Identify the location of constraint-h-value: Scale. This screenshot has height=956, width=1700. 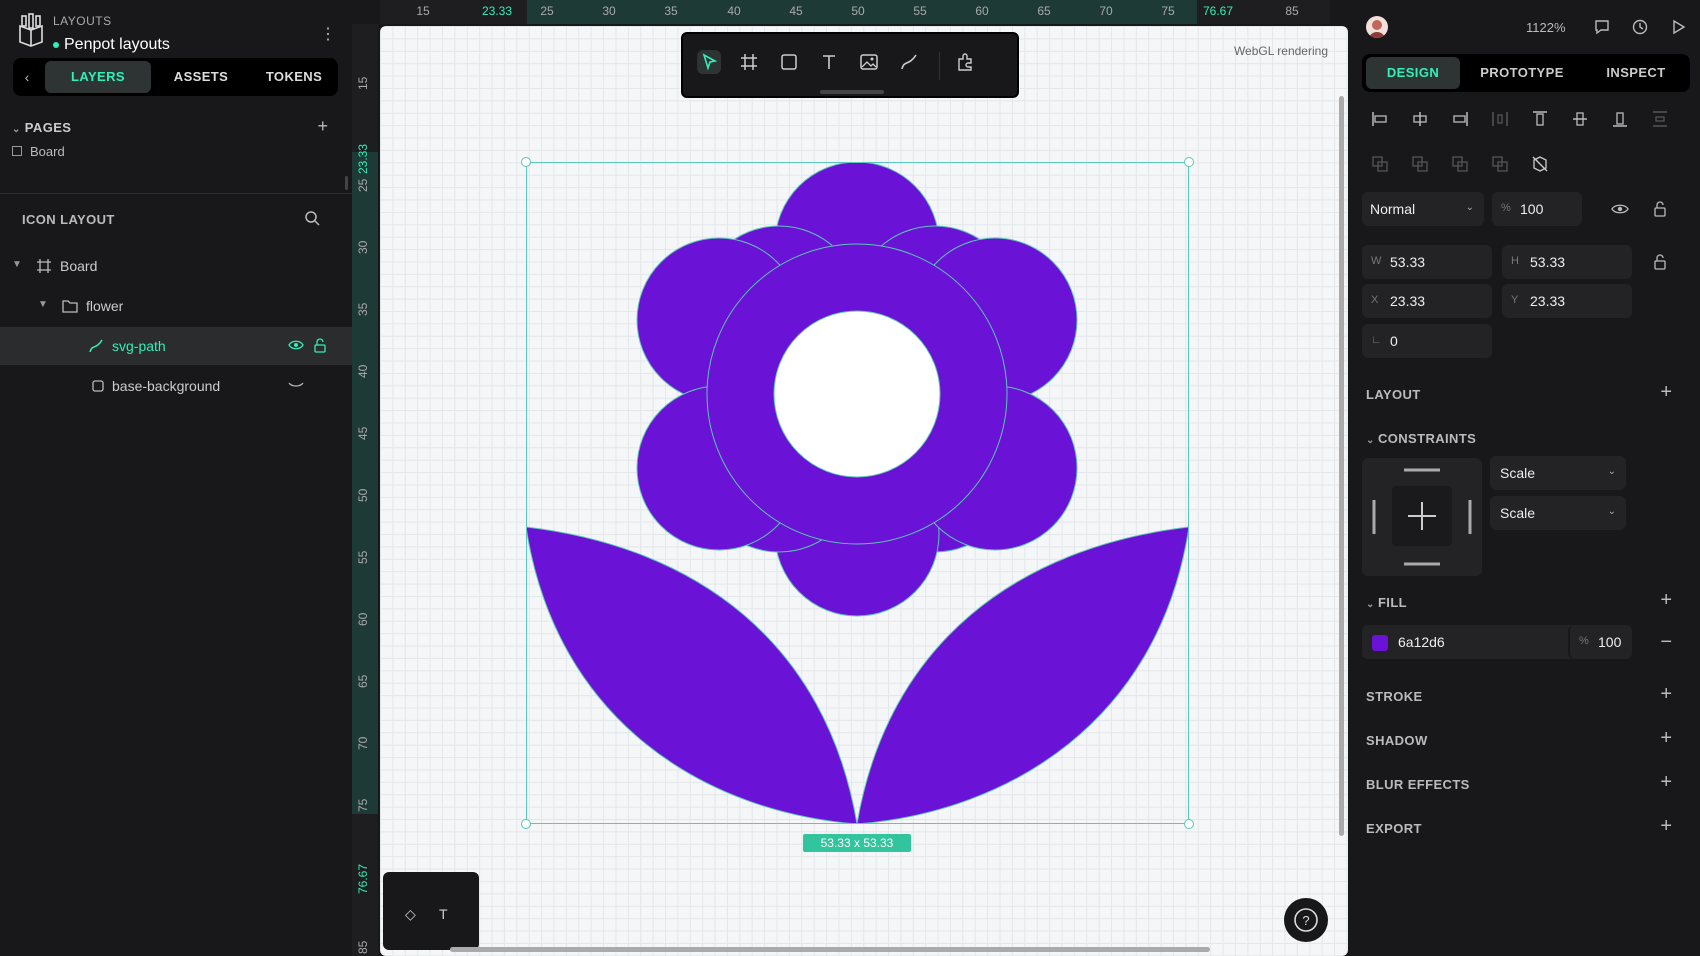
(1518, 473).